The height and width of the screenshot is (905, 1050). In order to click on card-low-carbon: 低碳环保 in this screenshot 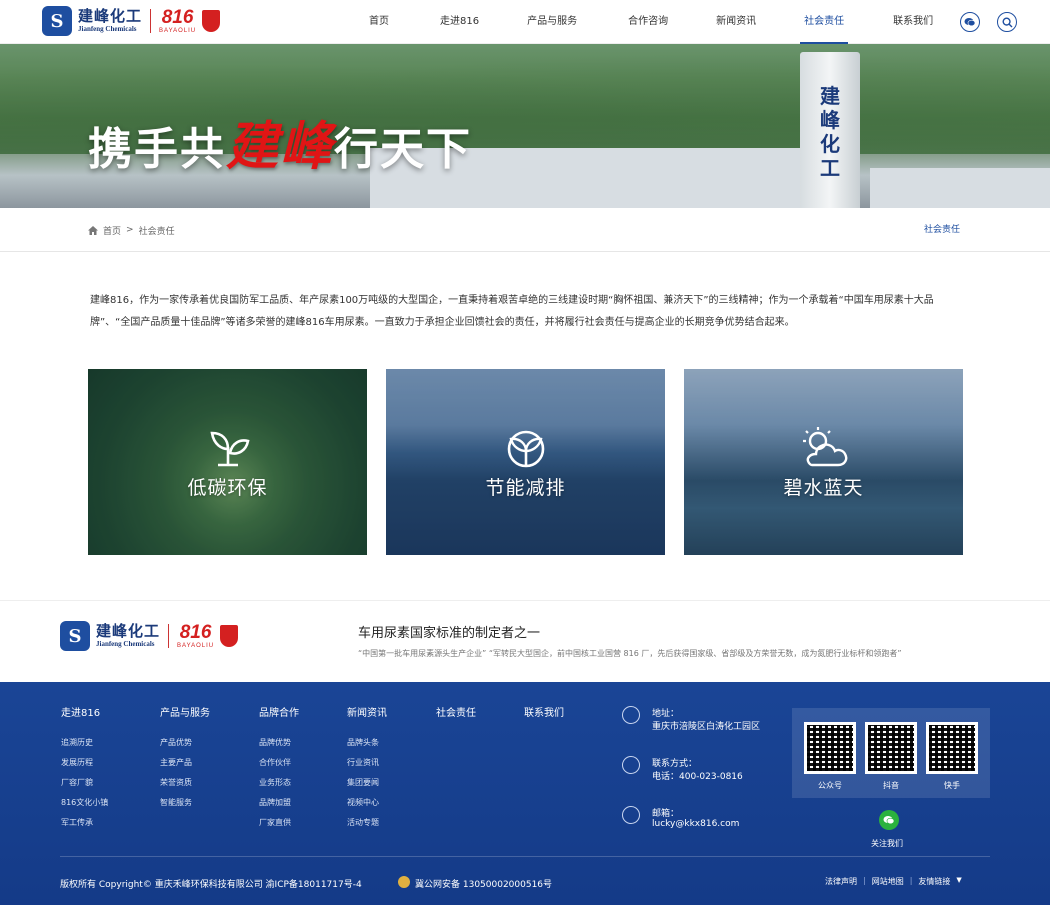, I will do `click(227, 462)`.